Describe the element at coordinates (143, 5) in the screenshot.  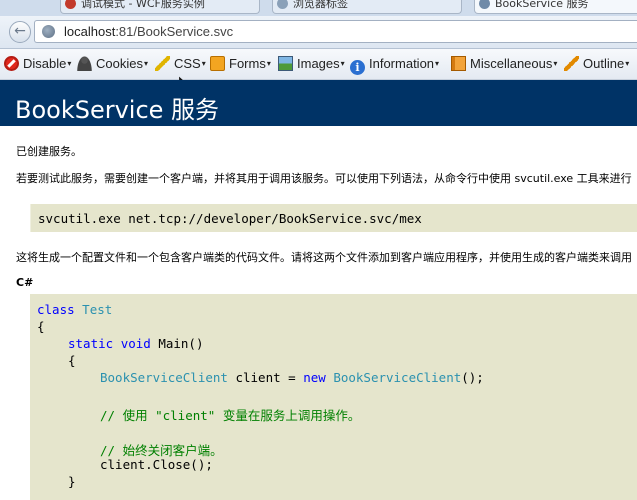
I see `tab-label: 调试模式 - WCF服务实例` at that location.